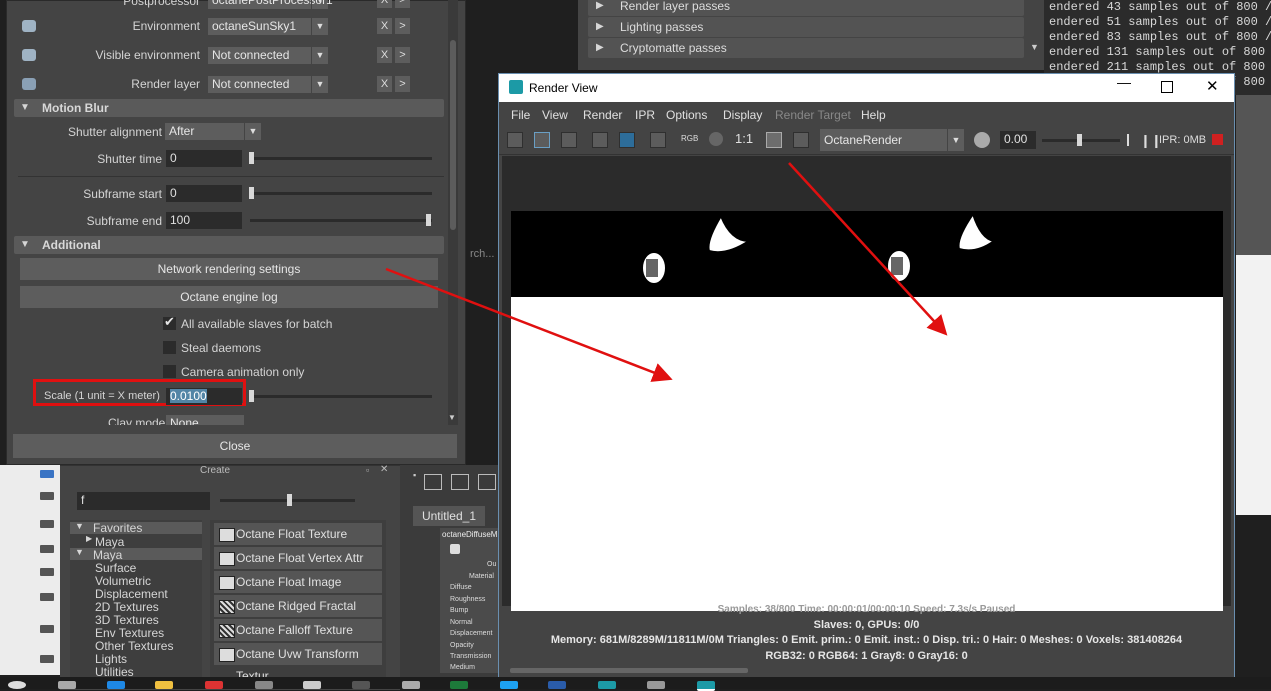 This screenshot has width=1271, height=691. Describe the element at coordinates (214, 685) in the screenshot. I see `chrome-icon` at that location.